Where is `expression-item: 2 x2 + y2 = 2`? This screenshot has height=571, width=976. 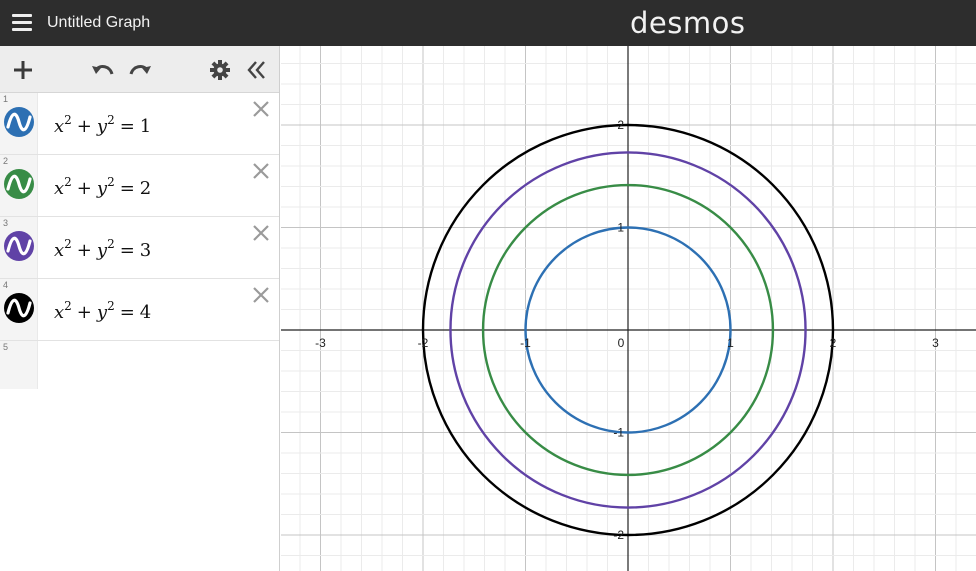 expression-item: 2 x2 + y2 = 2 is located at coordinates (139, 186).